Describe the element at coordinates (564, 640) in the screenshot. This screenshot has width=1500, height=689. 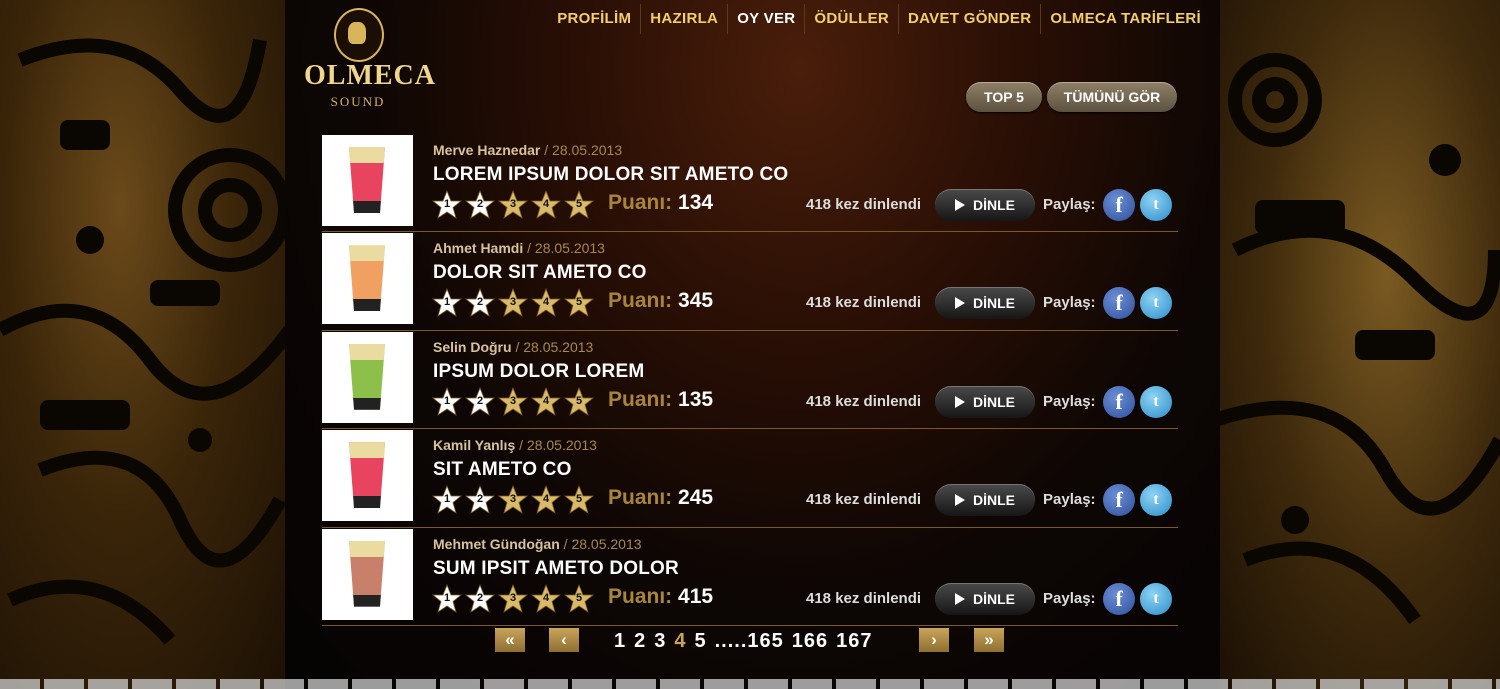
I see `prev-page-button: ‹` at that location.